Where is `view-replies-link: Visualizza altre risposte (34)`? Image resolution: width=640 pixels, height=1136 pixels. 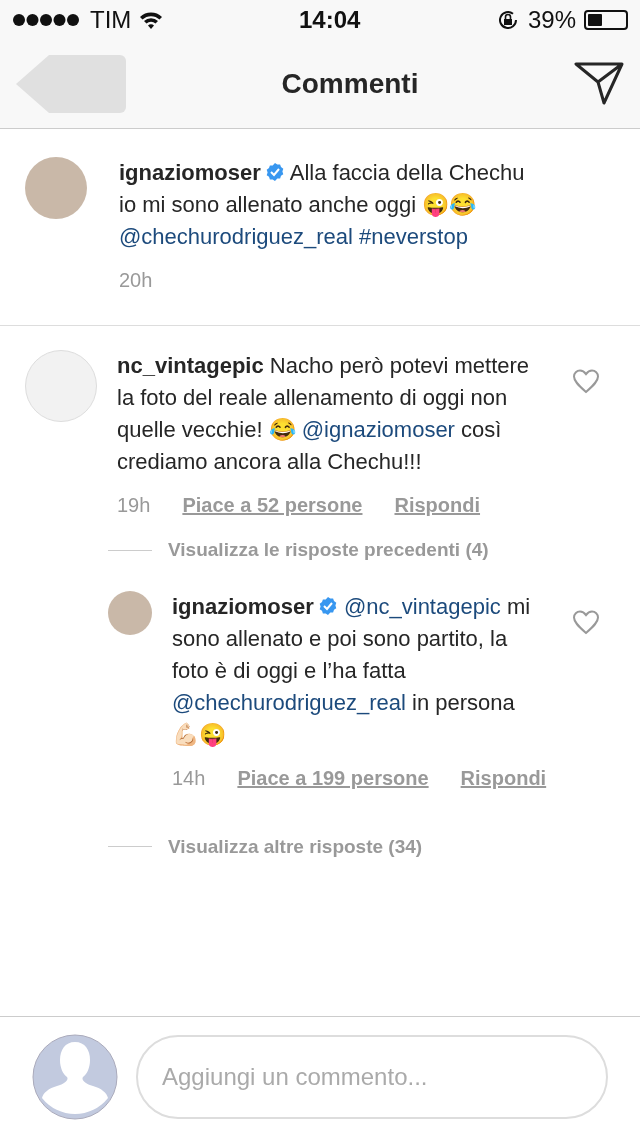 view-replies-link: Visualizza altre risposte (34) is located at coordinates (295, 846).